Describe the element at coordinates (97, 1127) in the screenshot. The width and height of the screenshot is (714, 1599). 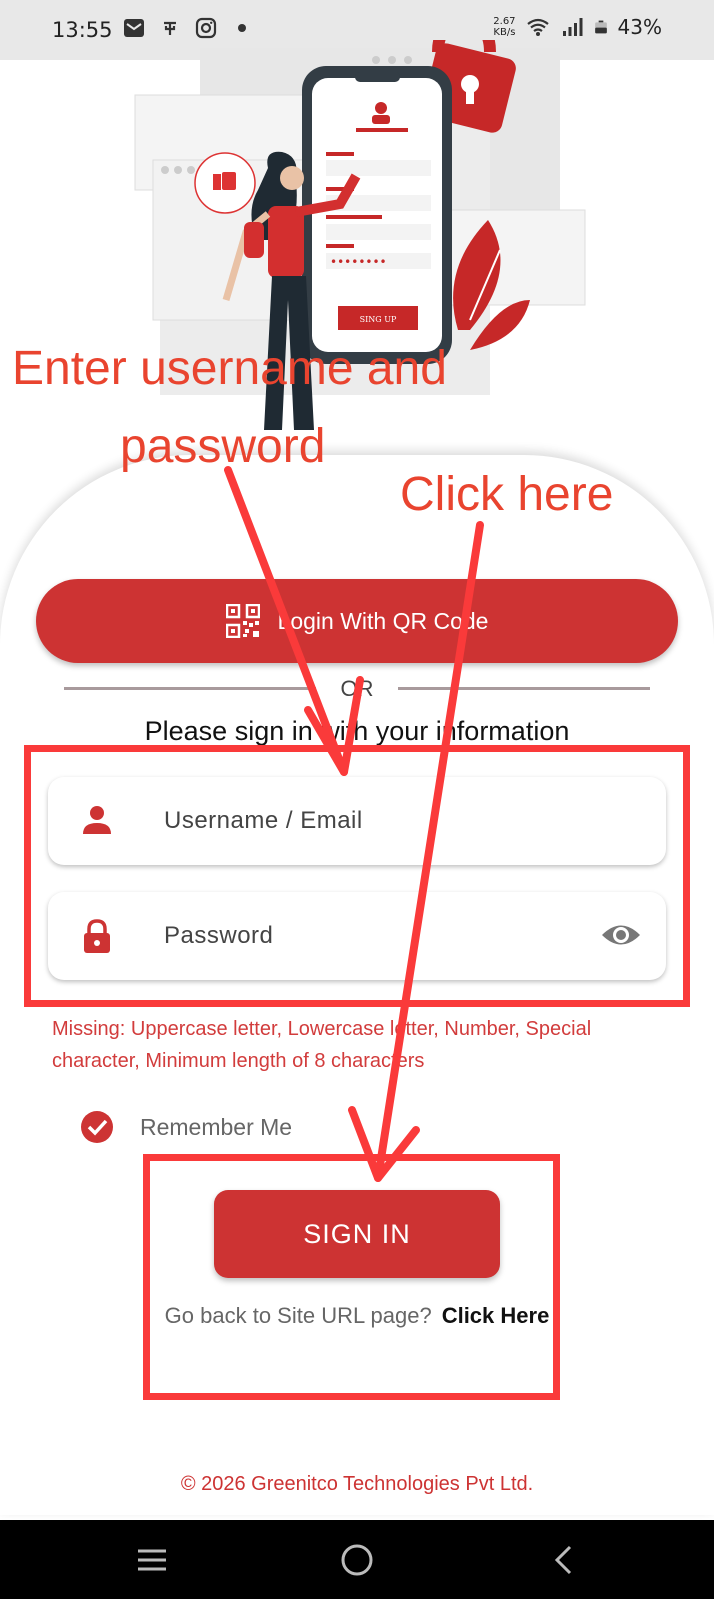
I see `check-circle-icon` at that location.